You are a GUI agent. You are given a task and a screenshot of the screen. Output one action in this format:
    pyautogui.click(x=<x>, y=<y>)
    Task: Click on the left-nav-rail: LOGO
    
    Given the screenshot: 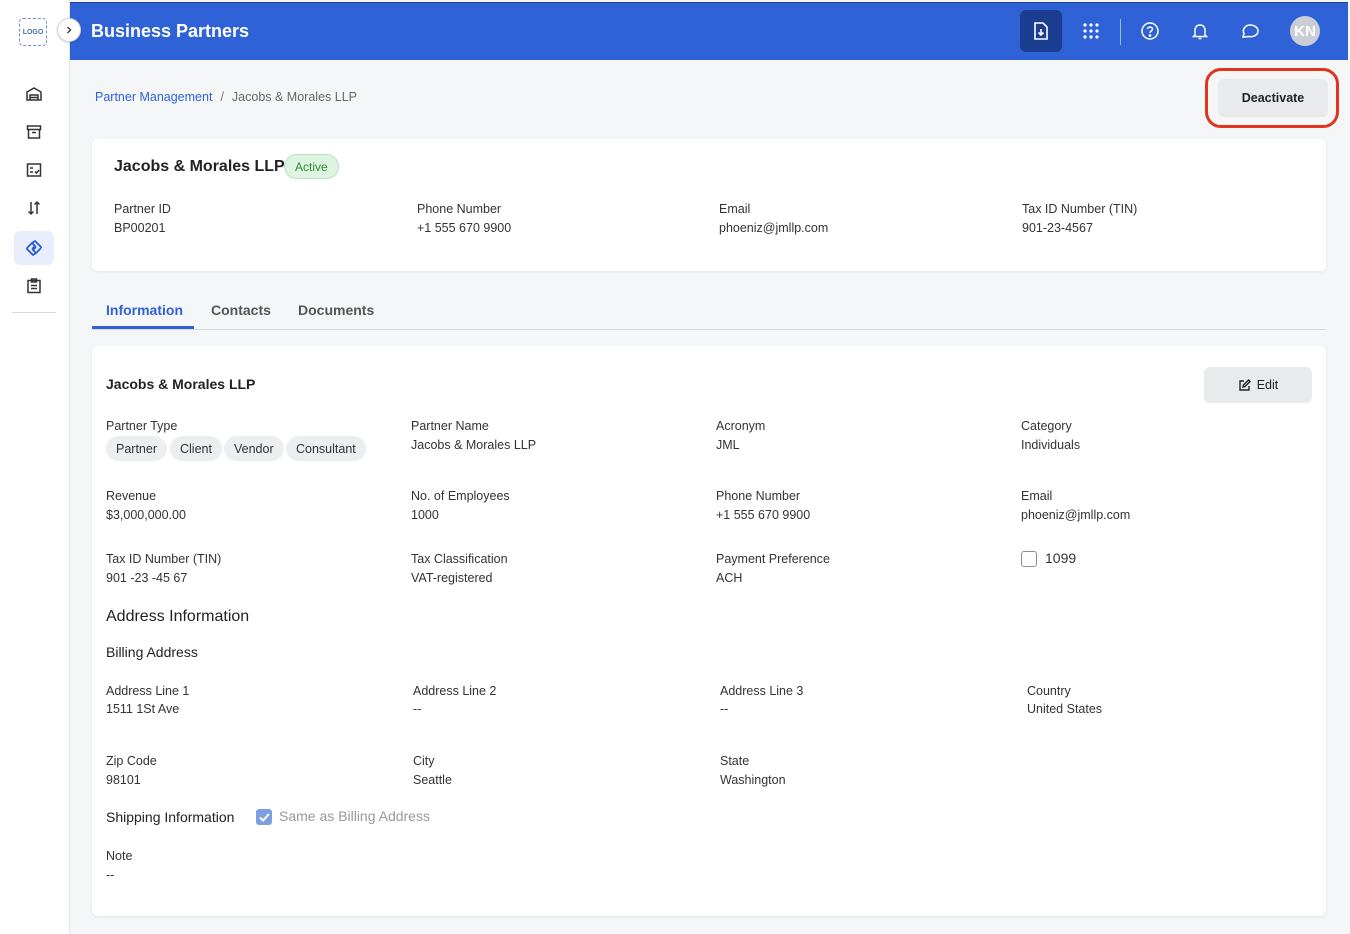 What is the action you would take?
    pyautogui.click(x=35, y=467)
    